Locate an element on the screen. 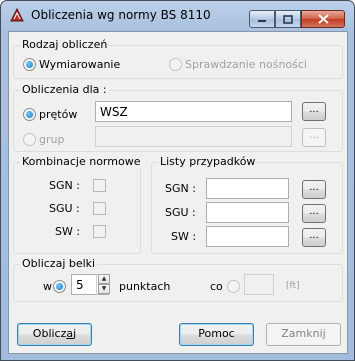 Image resolution: width=355 pixels, height=361 pixels. design-label: Wymiarowanie is located at coordinates (79, 64).